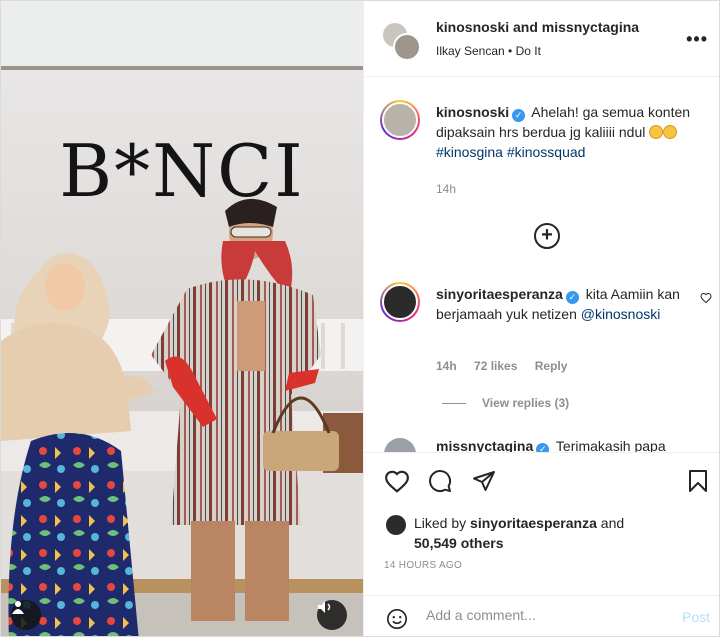 The height and width of the screenshot is (637, 720). I want to click on reply-button: Reply, so click(551, 366).